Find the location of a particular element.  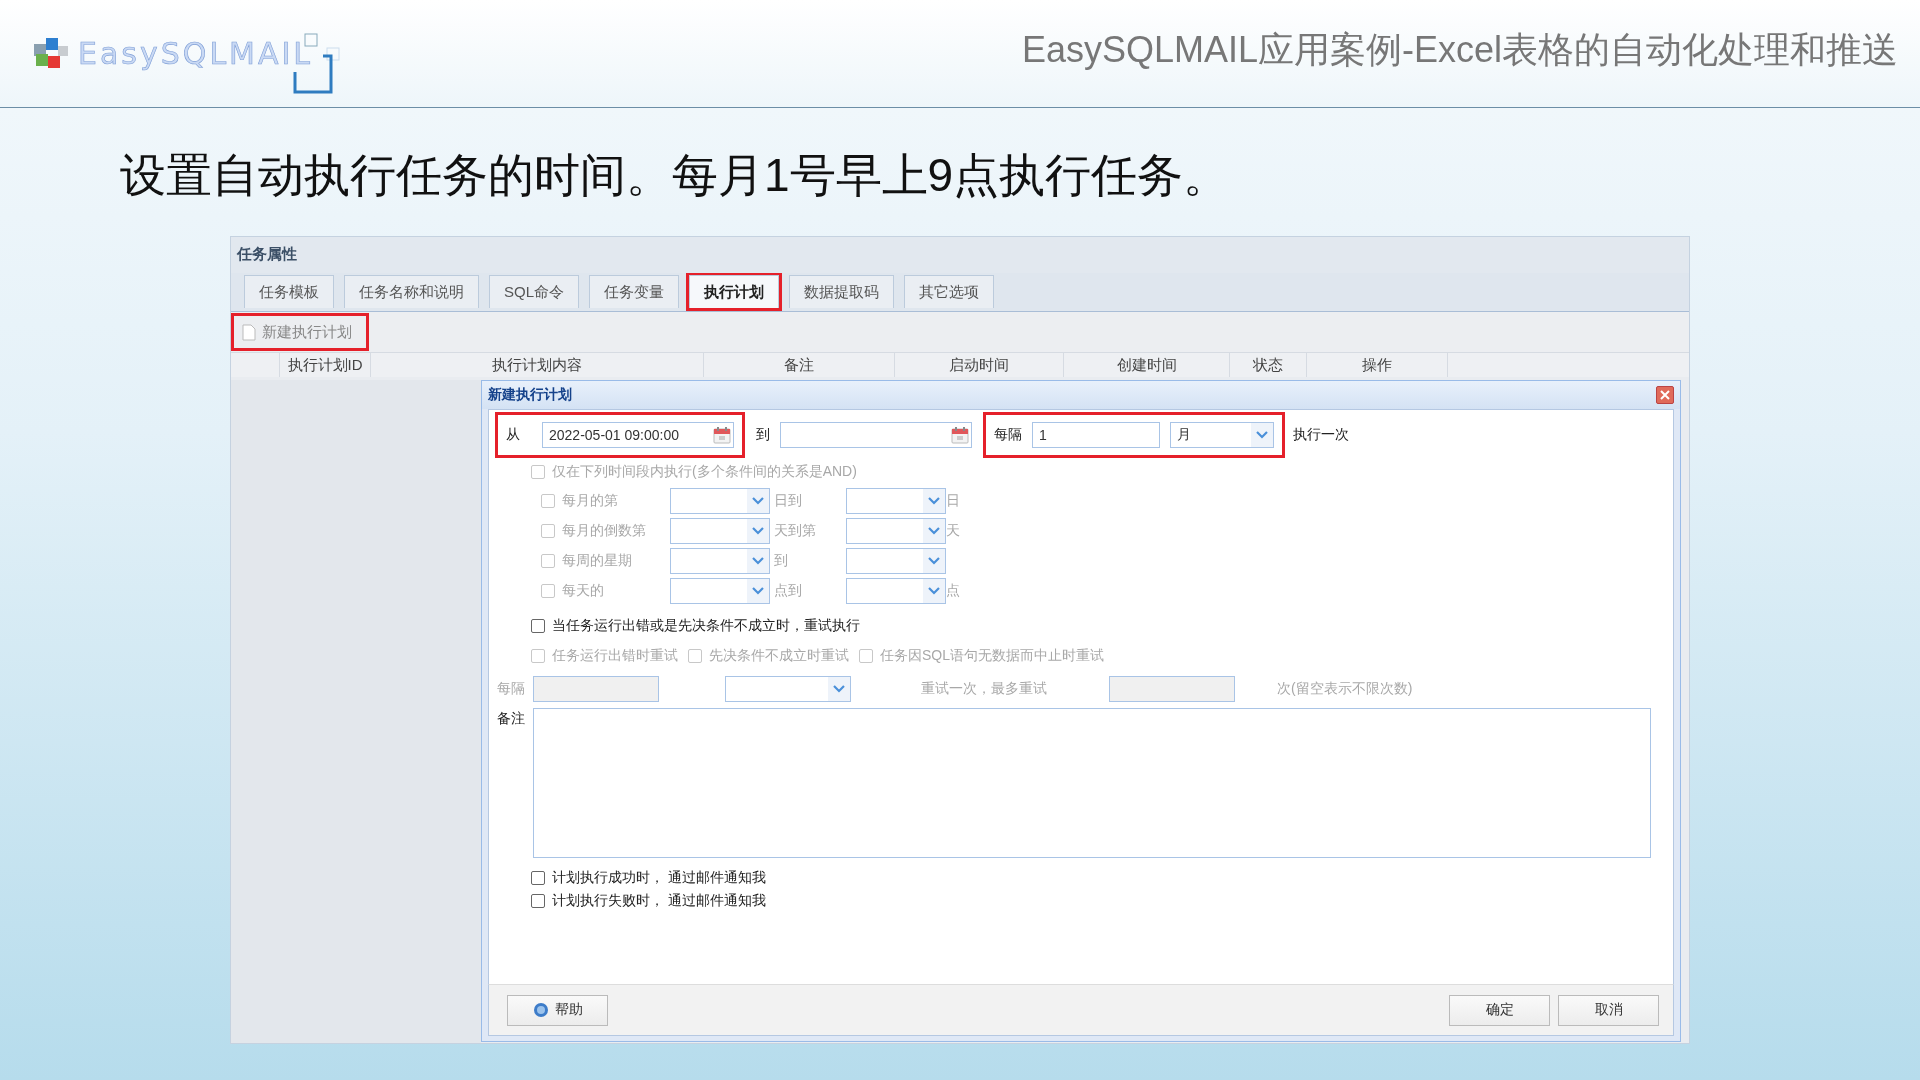

tab: 数据提取码 is located at coordinates (841, 291).